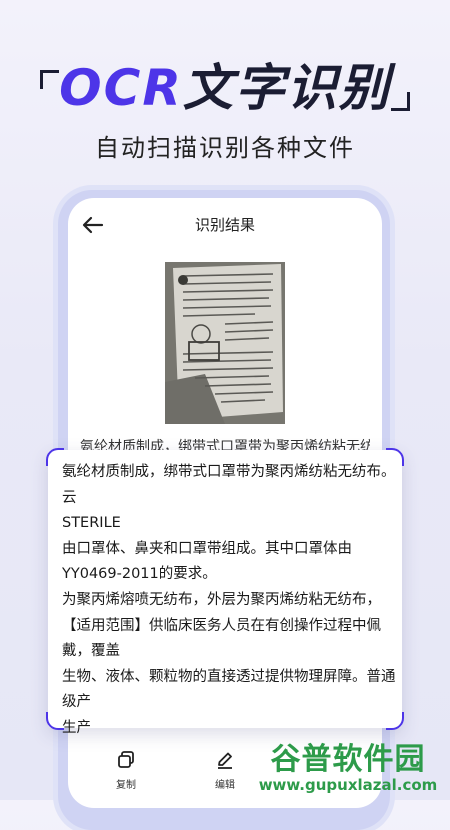  What do you see at coordinates (76, 702) in the screenshot?
I see `ocr-line: 级产` at bounding box center [76, 702].